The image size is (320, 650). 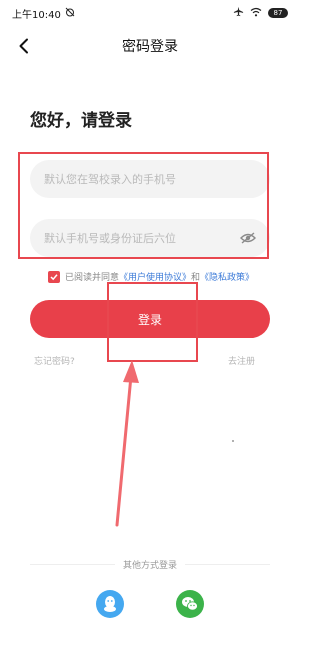 I want to click on other-login-label: 其他方式登录, so click(x=150, y=565).